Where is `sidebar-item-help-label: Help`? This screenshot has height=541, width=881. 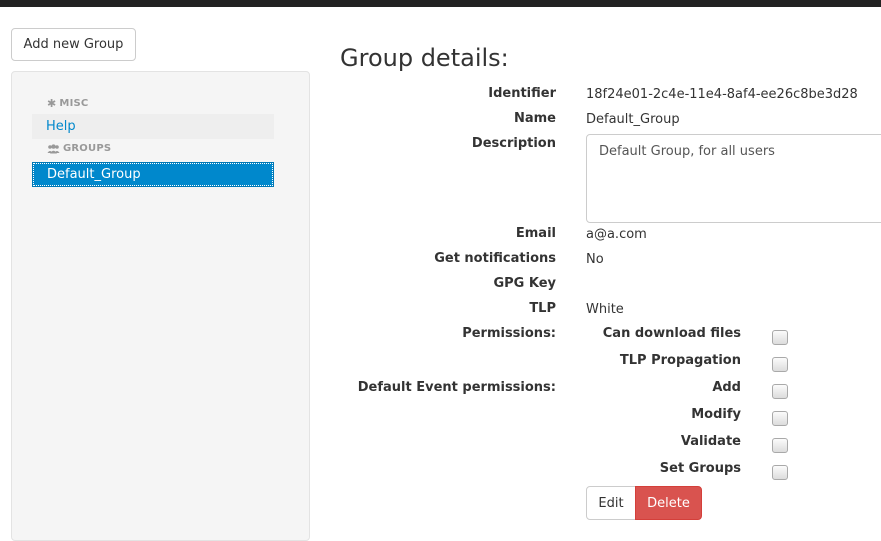 sidebar-item-help-label: Help is located at coordinates (61, 126).